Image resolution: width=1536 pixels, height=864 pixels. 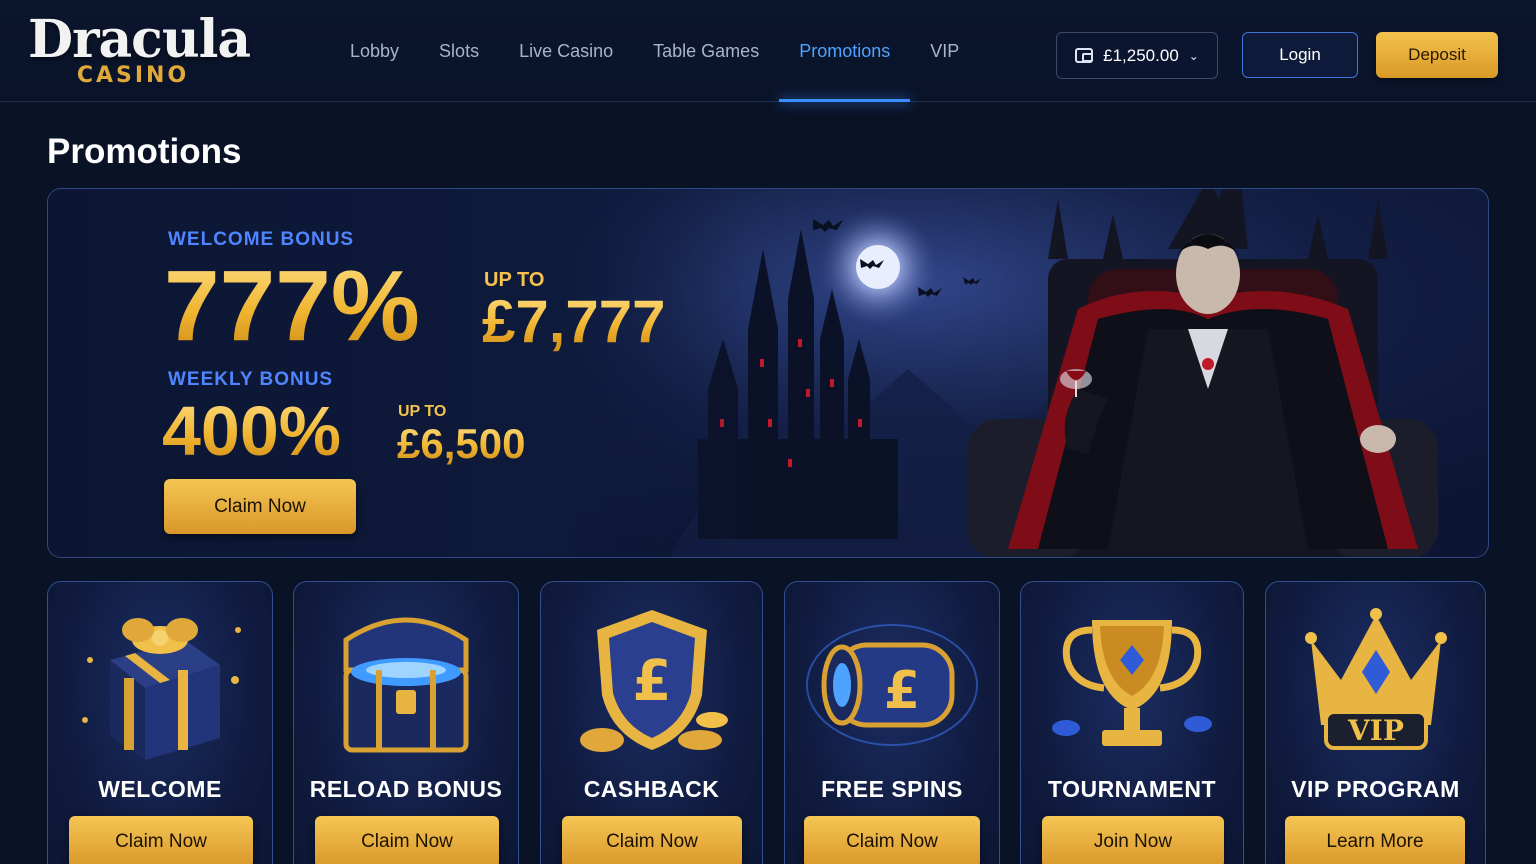 What do you see at coordinates (461, 443) in the screenshot?
I see `weekly-bonus-amount: £6,500` at bounding box center [461, 443].